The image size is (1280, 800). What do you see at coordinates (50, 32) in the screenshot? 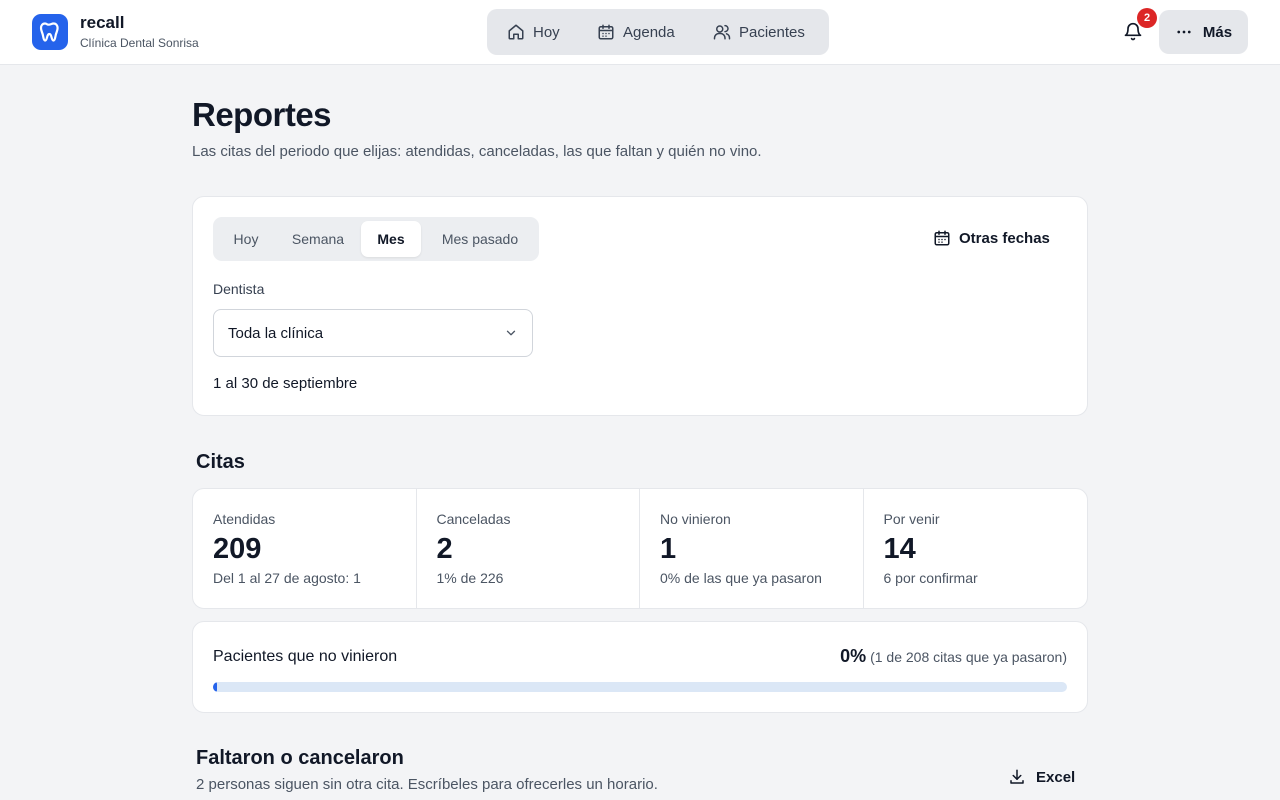
I see `tooth-logo-icon` at bounding box center [50, 32].